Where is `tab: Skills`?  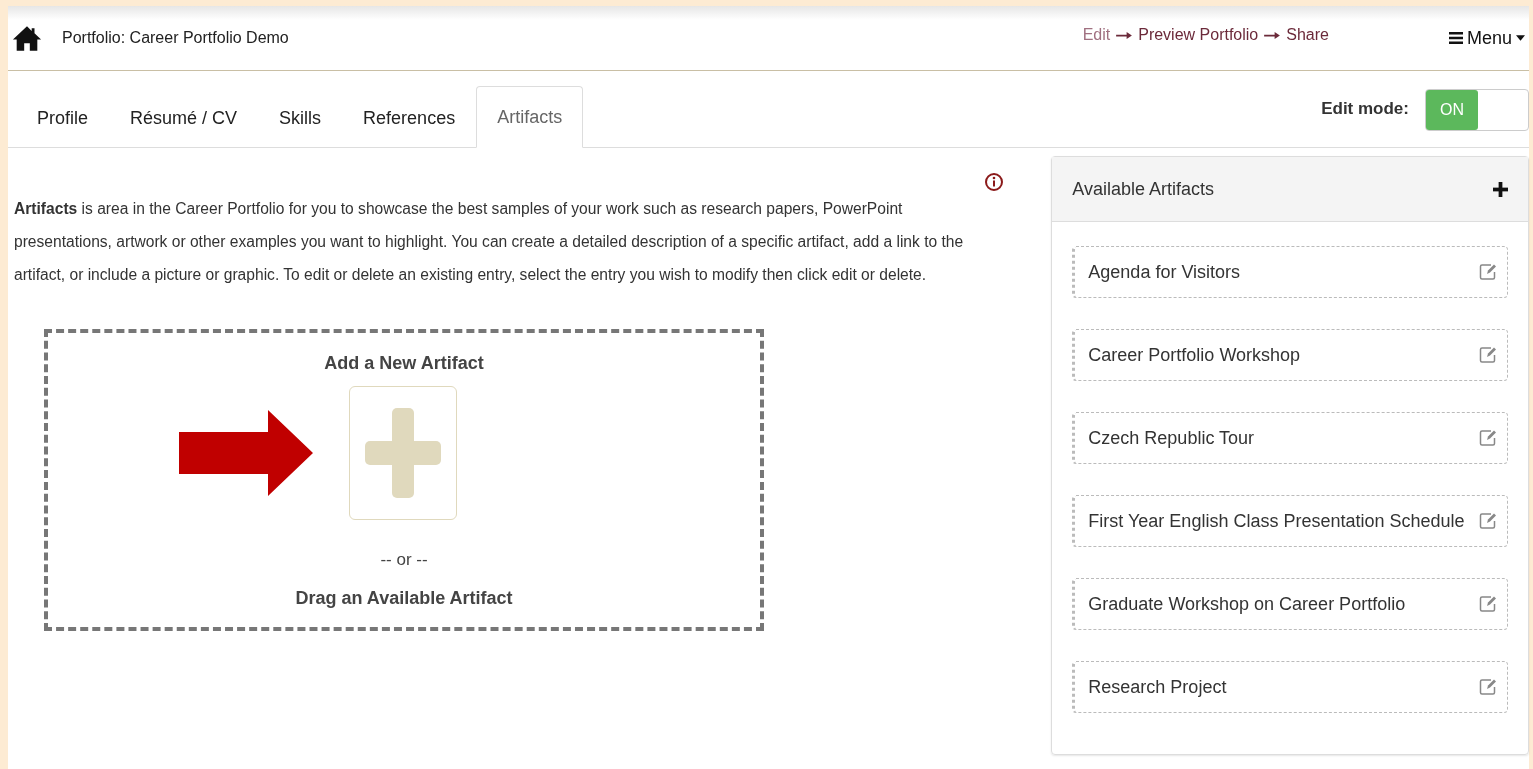 tab: Skills is located at coordinates (300, 117).